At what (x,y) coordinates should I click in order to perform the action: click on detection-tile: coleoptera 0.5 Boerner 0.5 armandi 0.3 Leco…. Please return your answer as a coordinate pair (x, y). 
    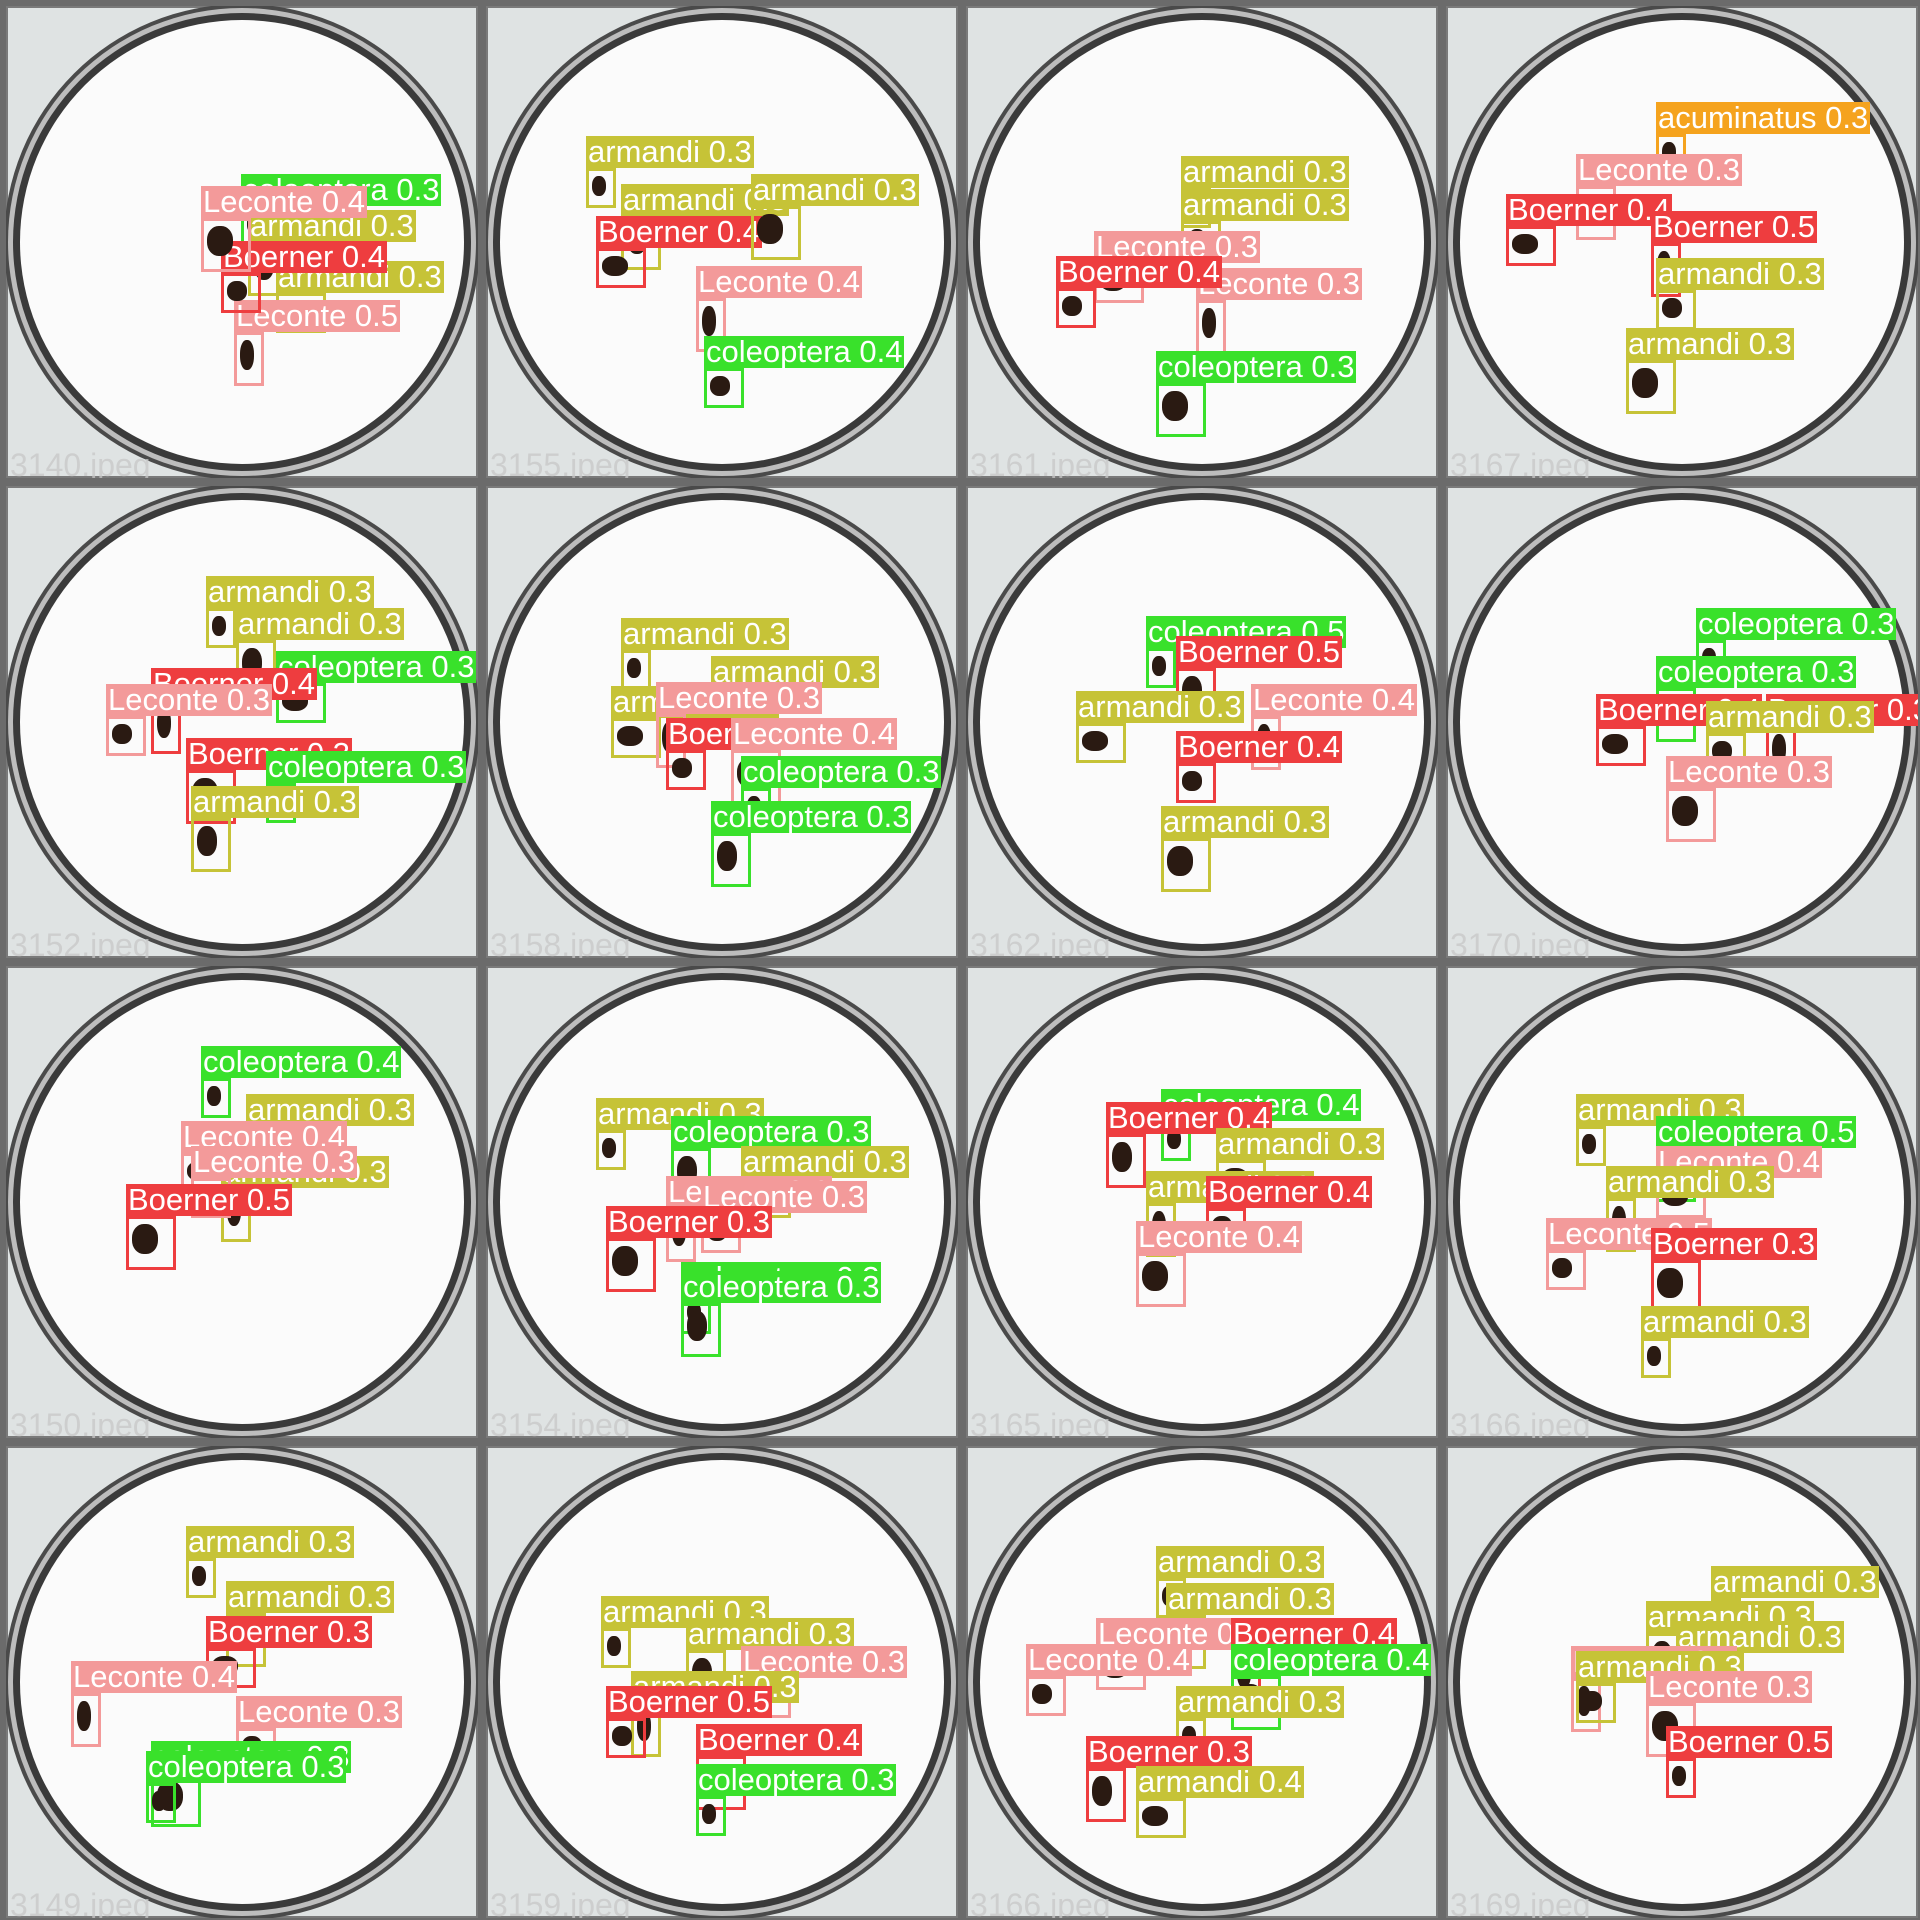
    Looking at the image, I should click on (1202, 722).